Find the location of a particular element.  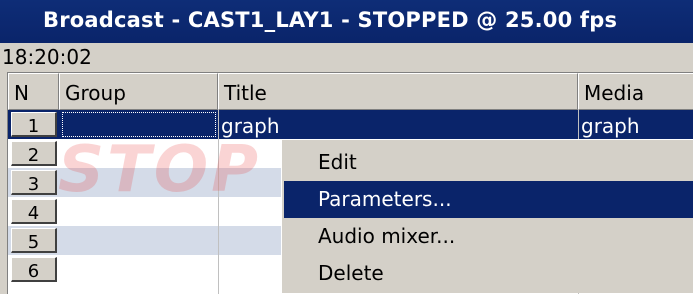

row-number: 2 is located at coordinates (34, 153).